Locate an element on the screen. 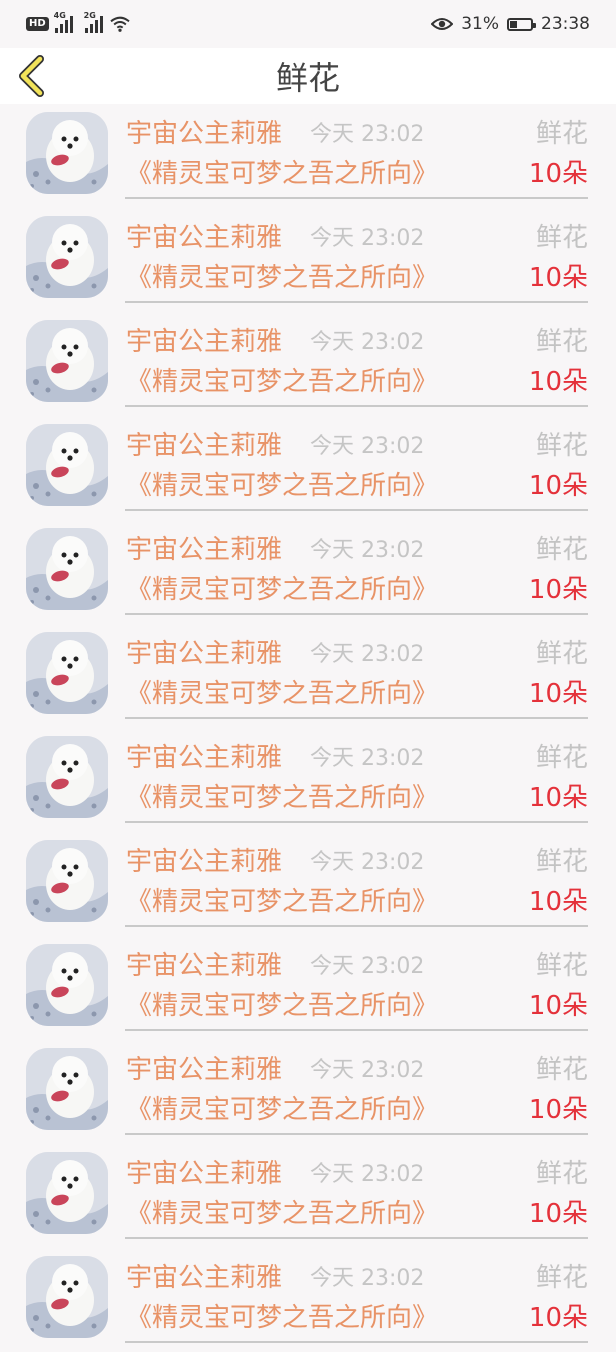 The height and width of the screenshot is (1352, 616). app-header: 鲜花 is located at coordinates (308, 76).